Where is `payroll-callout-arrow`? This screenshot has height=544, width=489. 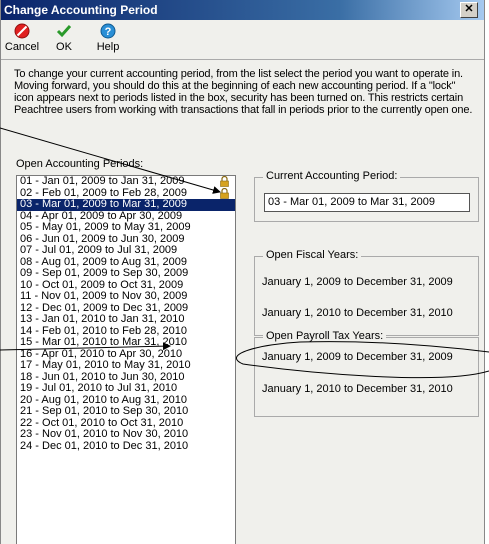
payroll-callout-arrow is located at coordinates (85, 346).